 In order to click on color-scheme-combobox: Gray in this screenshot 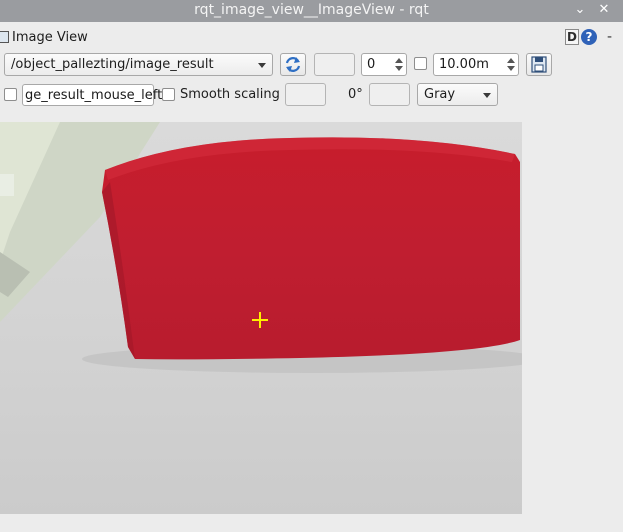, I will do `click(457, 94)`.